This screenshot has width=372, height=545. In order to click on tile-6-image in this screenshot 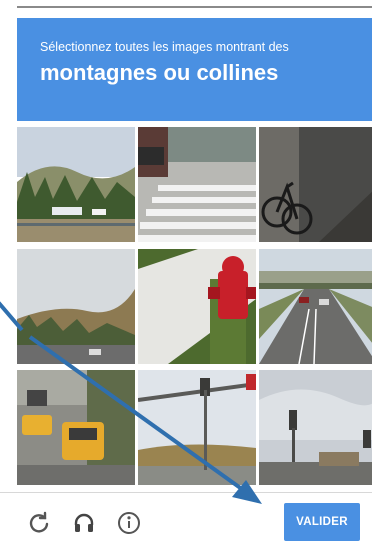, I will do `click(315, 306)`.